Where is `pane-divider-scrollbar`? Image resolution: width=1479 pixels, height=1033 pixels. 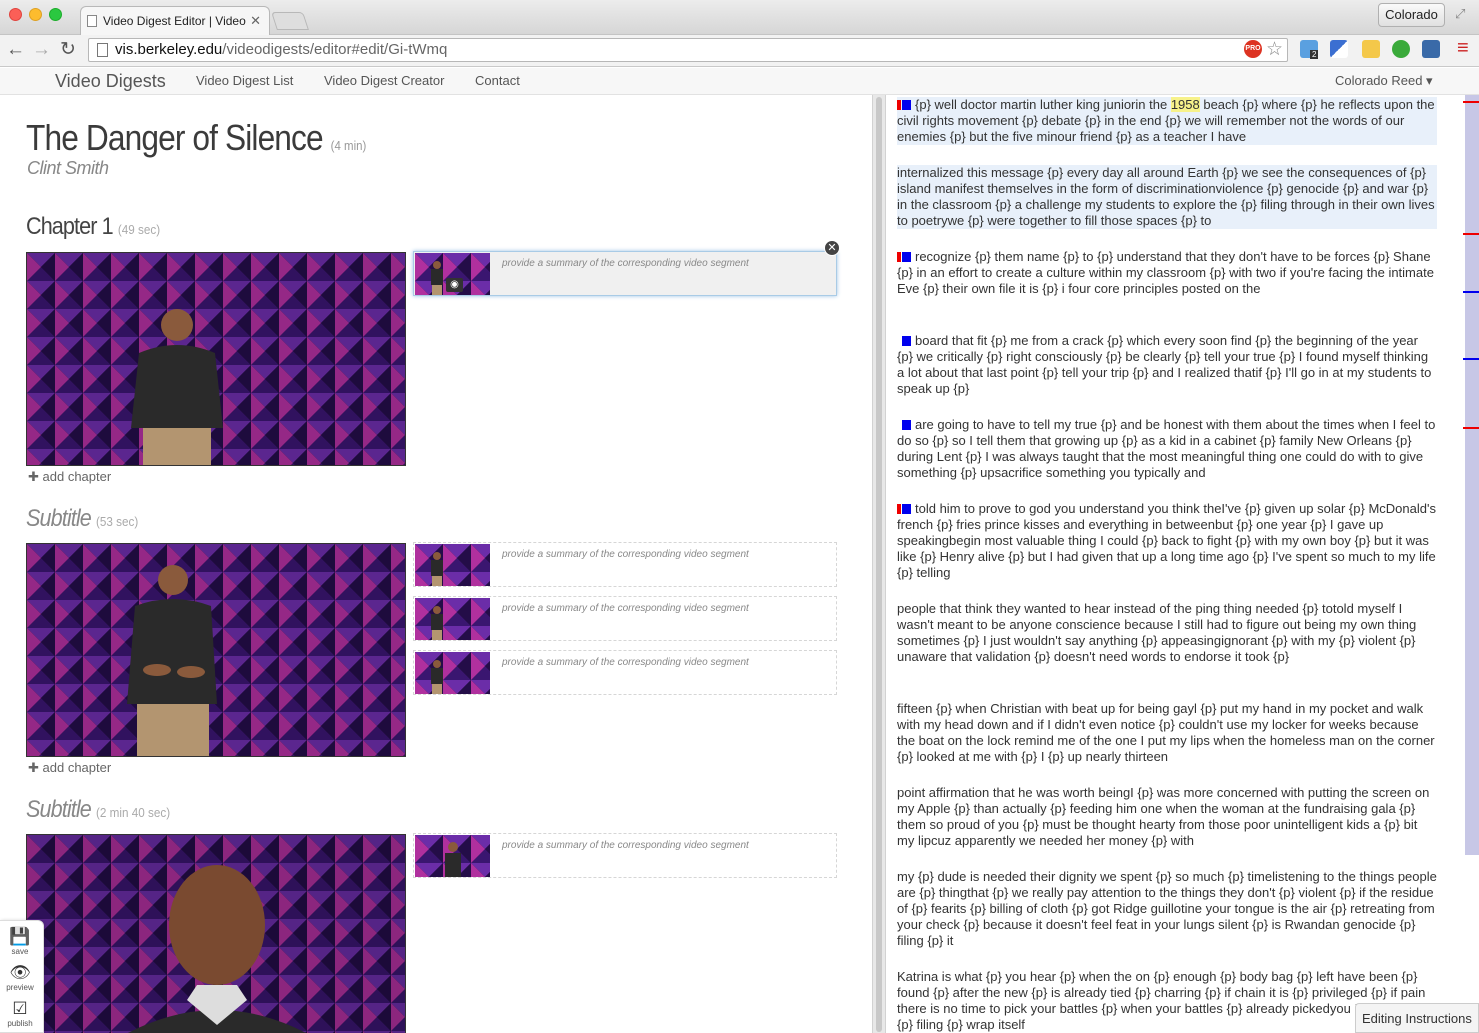 pane-divider-scrollbar is located at coordinates (879, 564).